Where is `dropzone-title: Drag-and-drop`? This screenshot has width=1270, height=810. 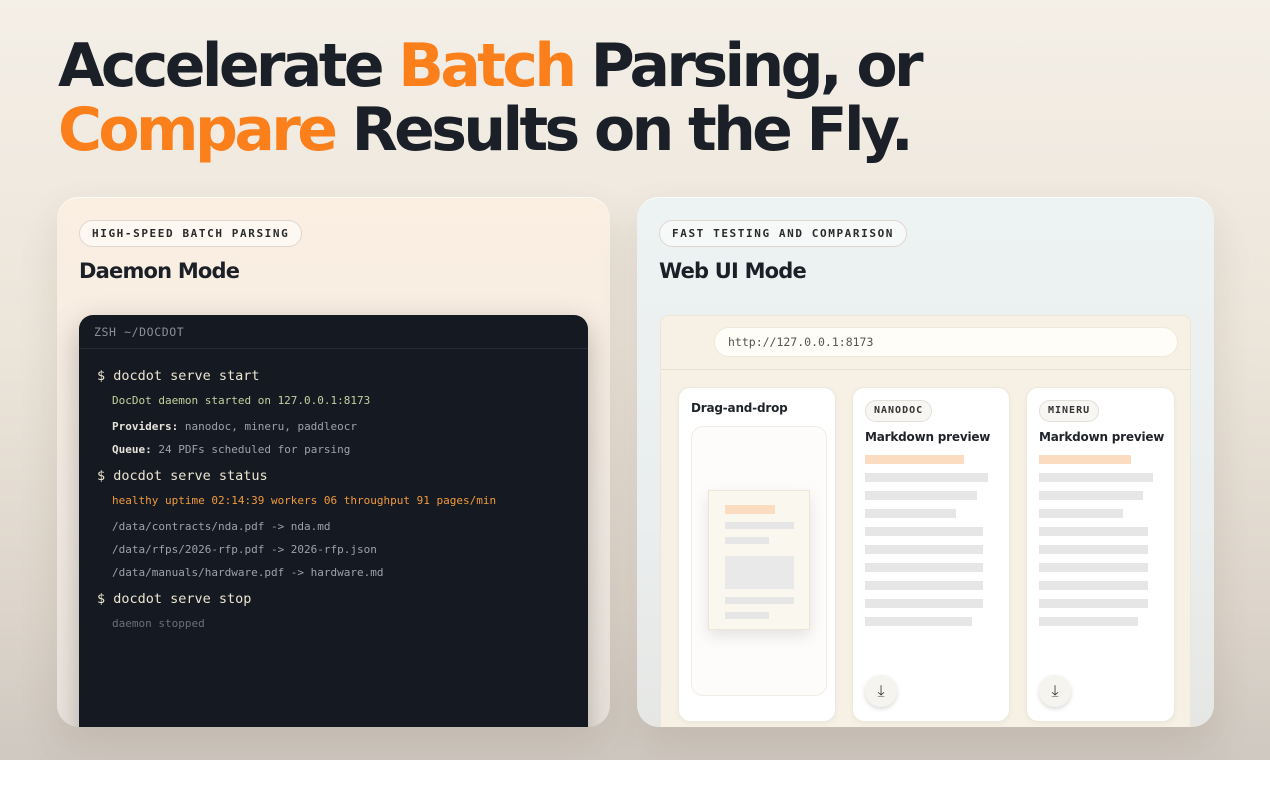
dropzone-title: Drag-and-drop is located at coordinates (739, 408).